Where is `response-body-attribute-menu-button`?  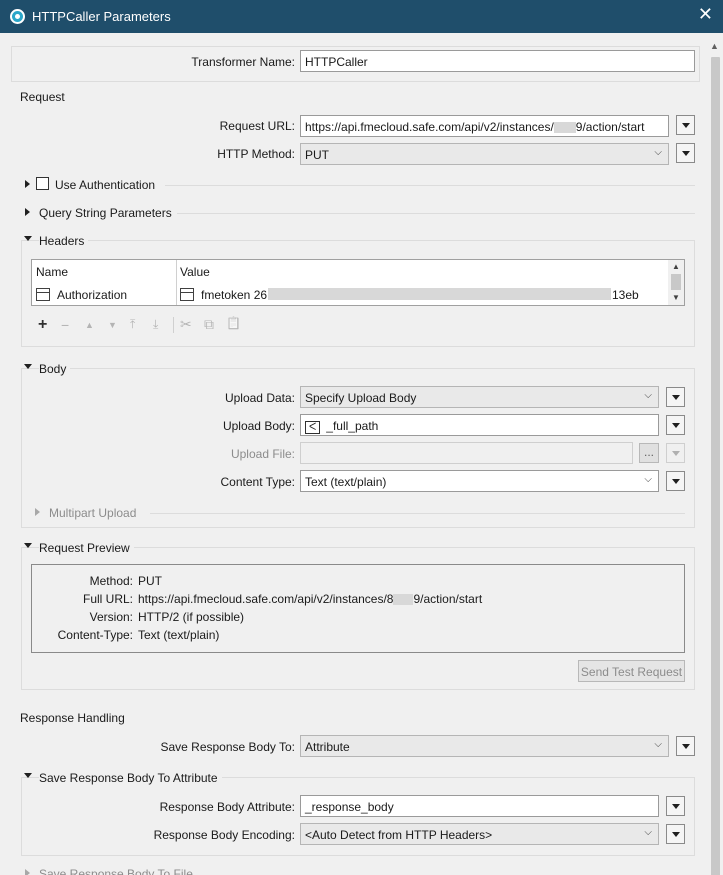
response-body-attribute-menu-button is located at coordinates (675, 806).